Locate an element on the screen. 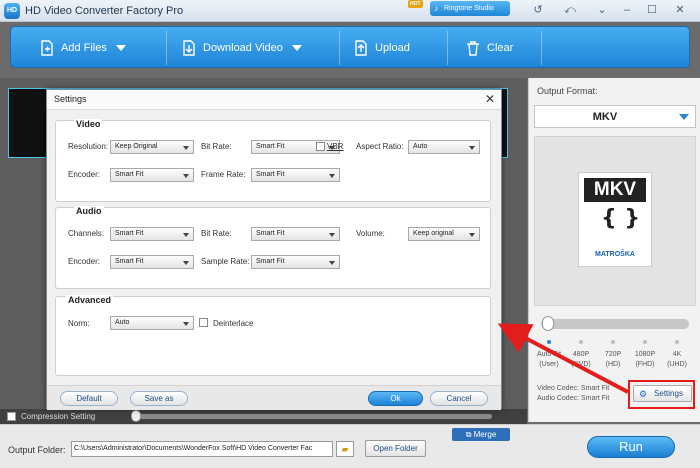  quality-option-label: 480P (DVD) is located at coordinates (581, 360).